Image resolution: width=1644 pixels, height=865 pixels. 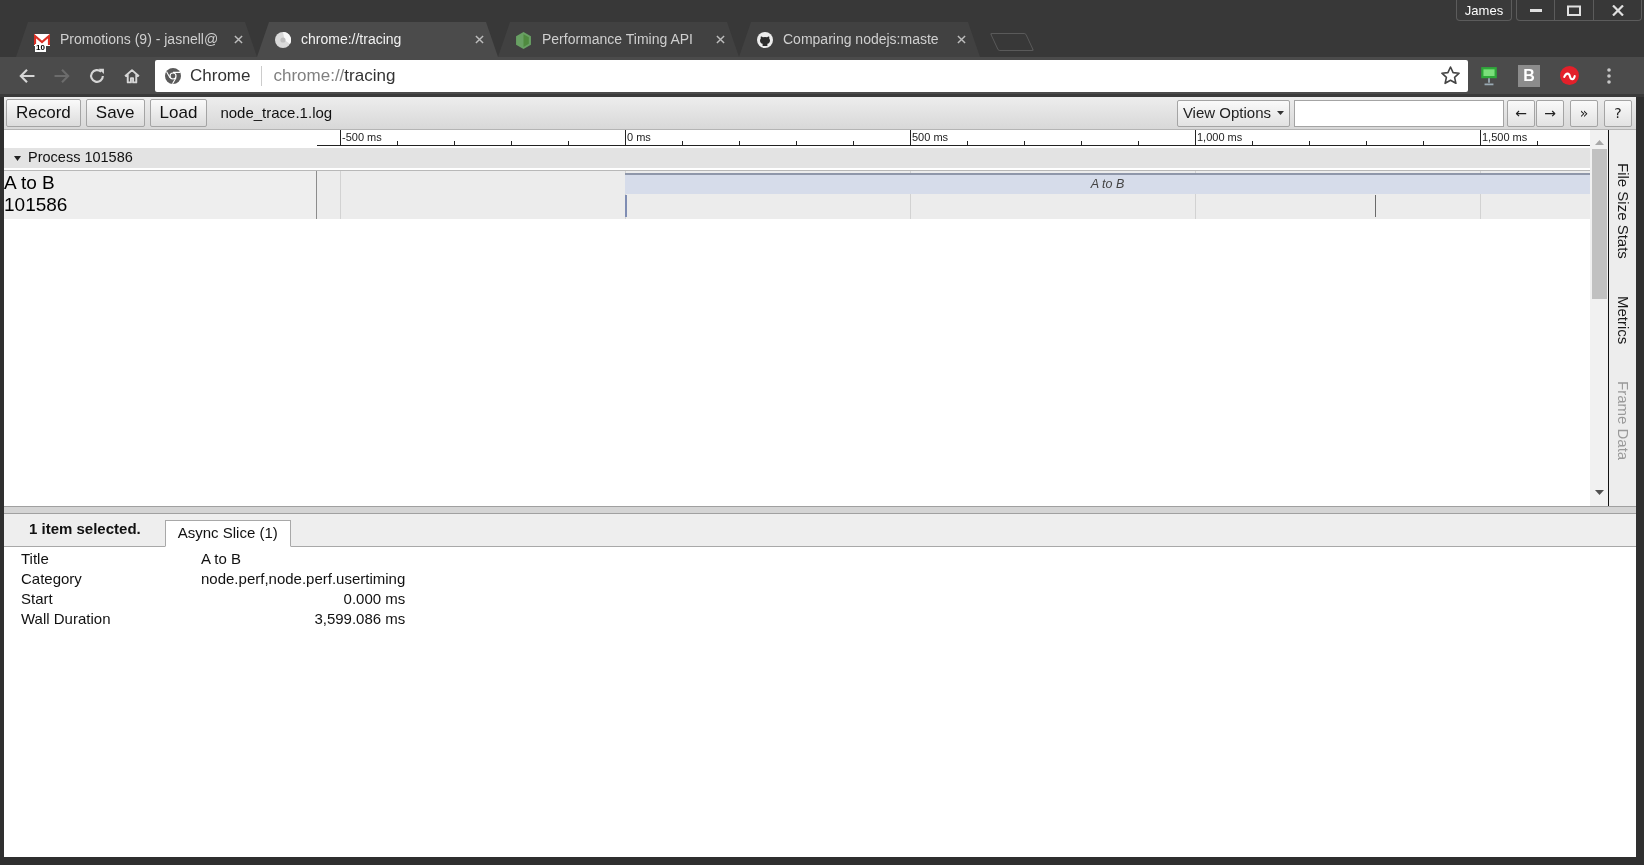 I want to click on monitor-icon, so click(x=1489, y=75).